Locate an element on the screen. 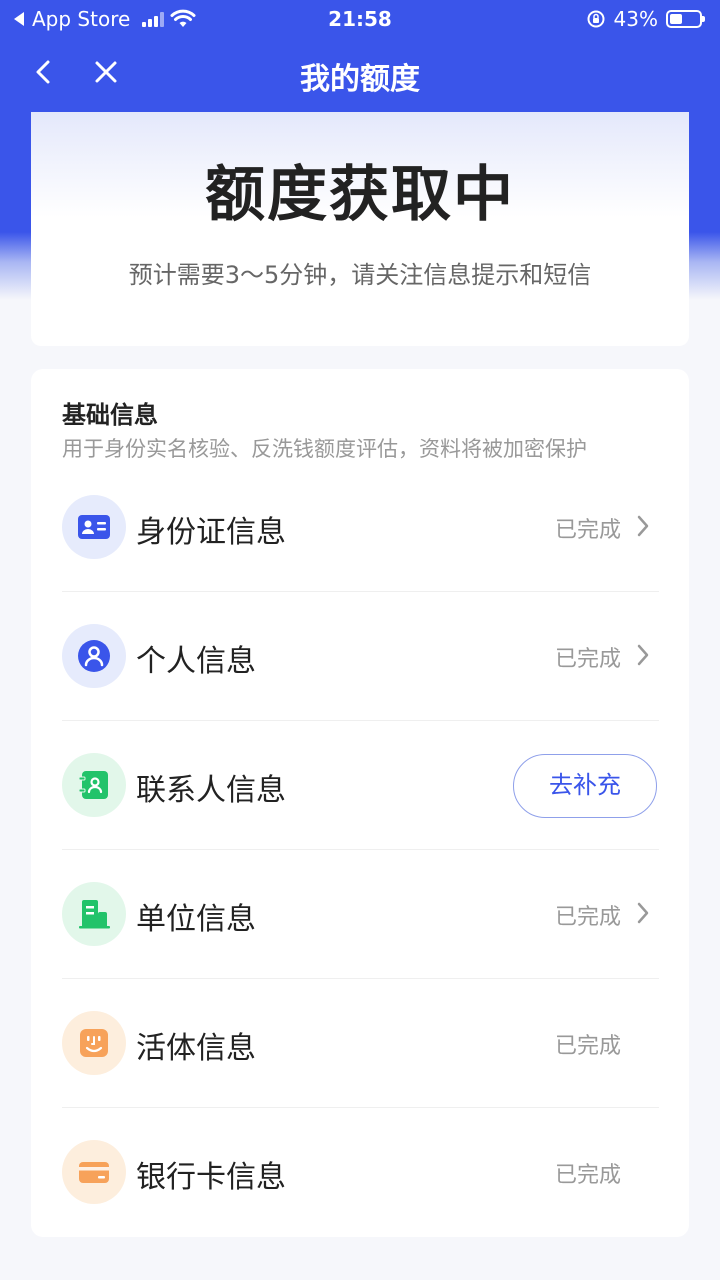 Image resolution: width=720 pixels, height=1280 pixels. section-title: 基础信息 is located at coordinates (110, 415).